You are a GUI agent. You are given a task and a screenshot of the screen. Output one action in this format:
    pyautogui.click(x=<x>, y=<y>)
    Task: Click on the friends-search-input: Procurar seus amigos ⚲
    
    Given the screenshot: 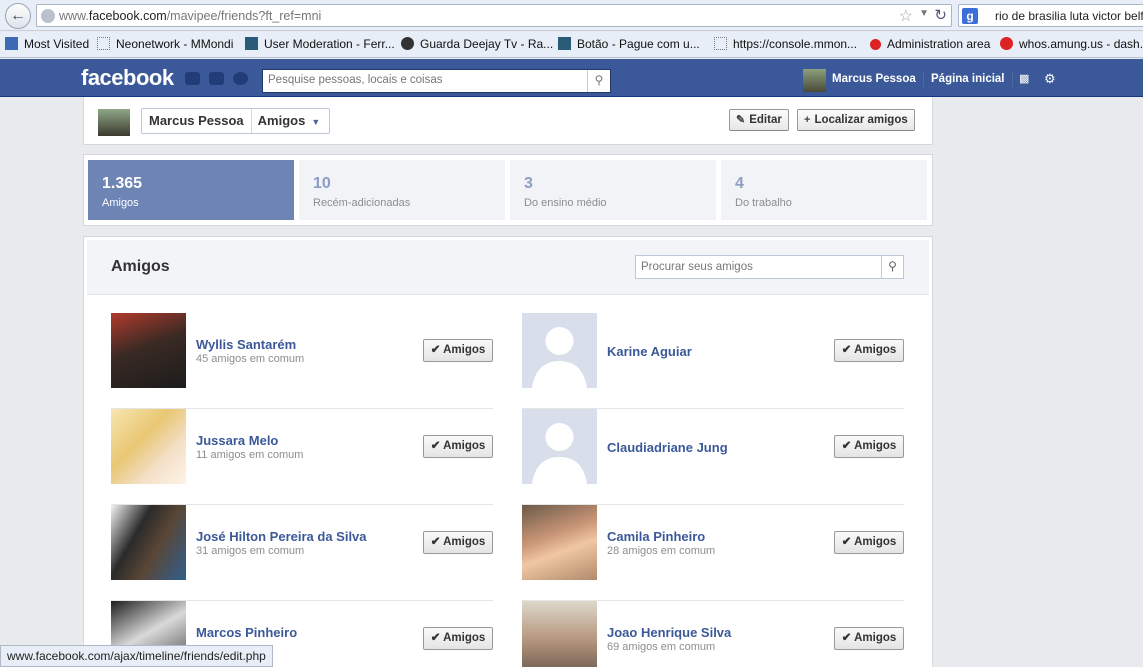 What is the action you would take?
    pyautogui.click(x=769, y=267)
    